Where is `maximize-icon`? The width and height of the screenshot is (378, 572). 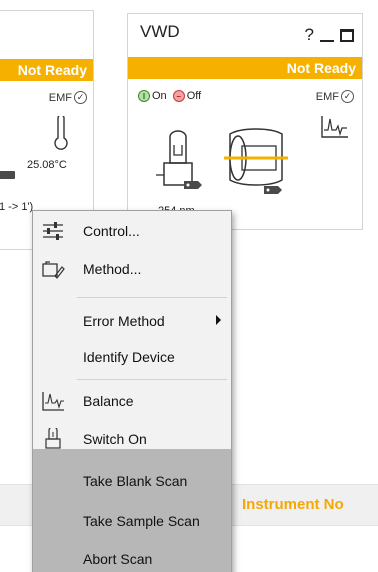
maximize-icon is located at coordinates (347, 35).